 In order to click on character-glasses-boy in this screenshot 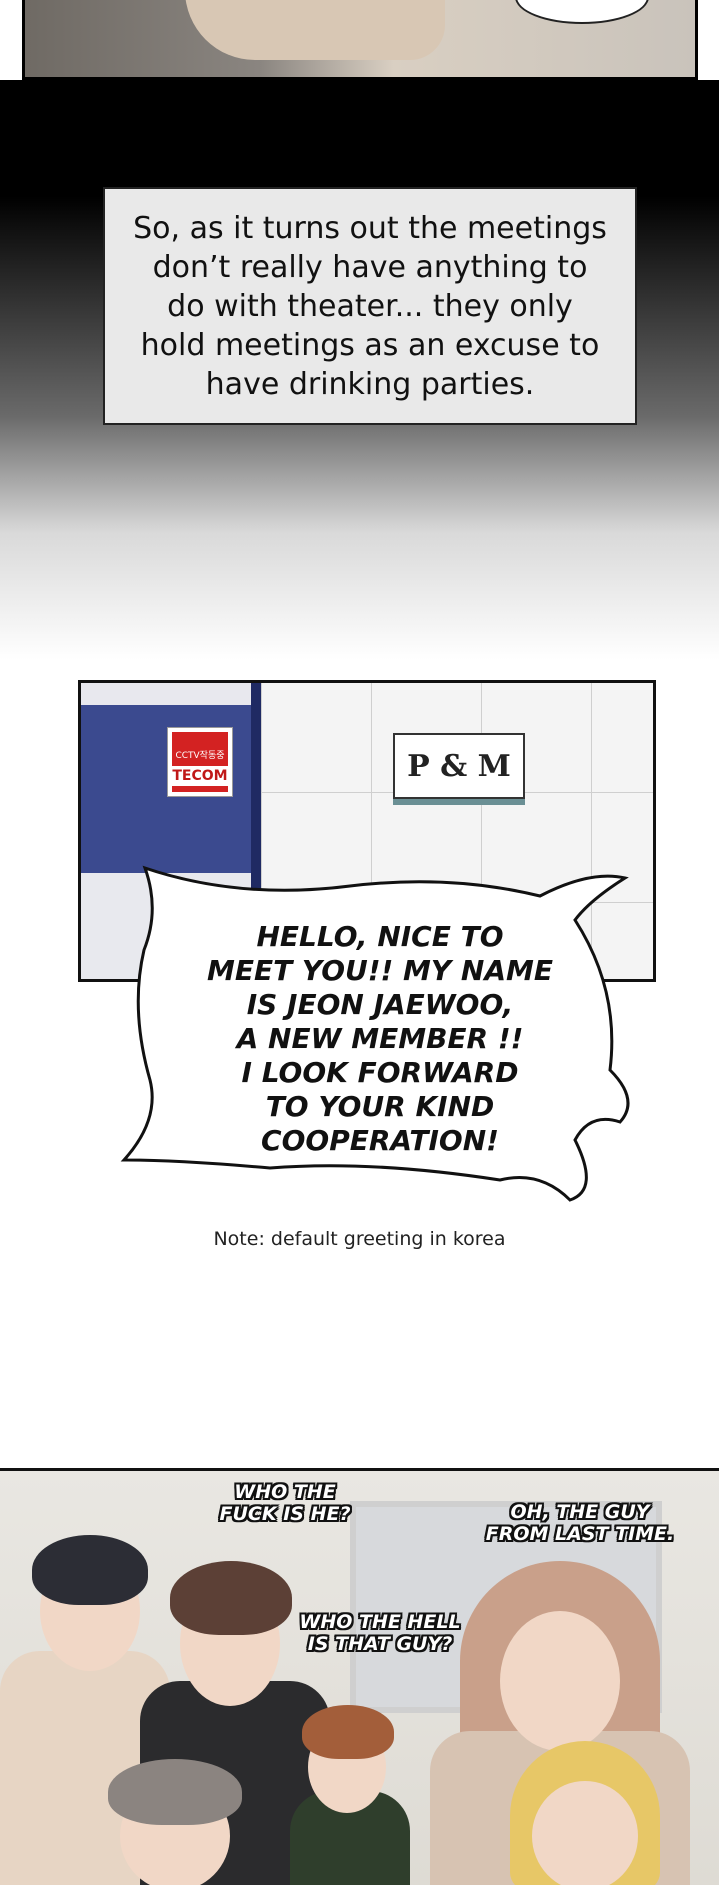, I will do `click(350, 1788)`.